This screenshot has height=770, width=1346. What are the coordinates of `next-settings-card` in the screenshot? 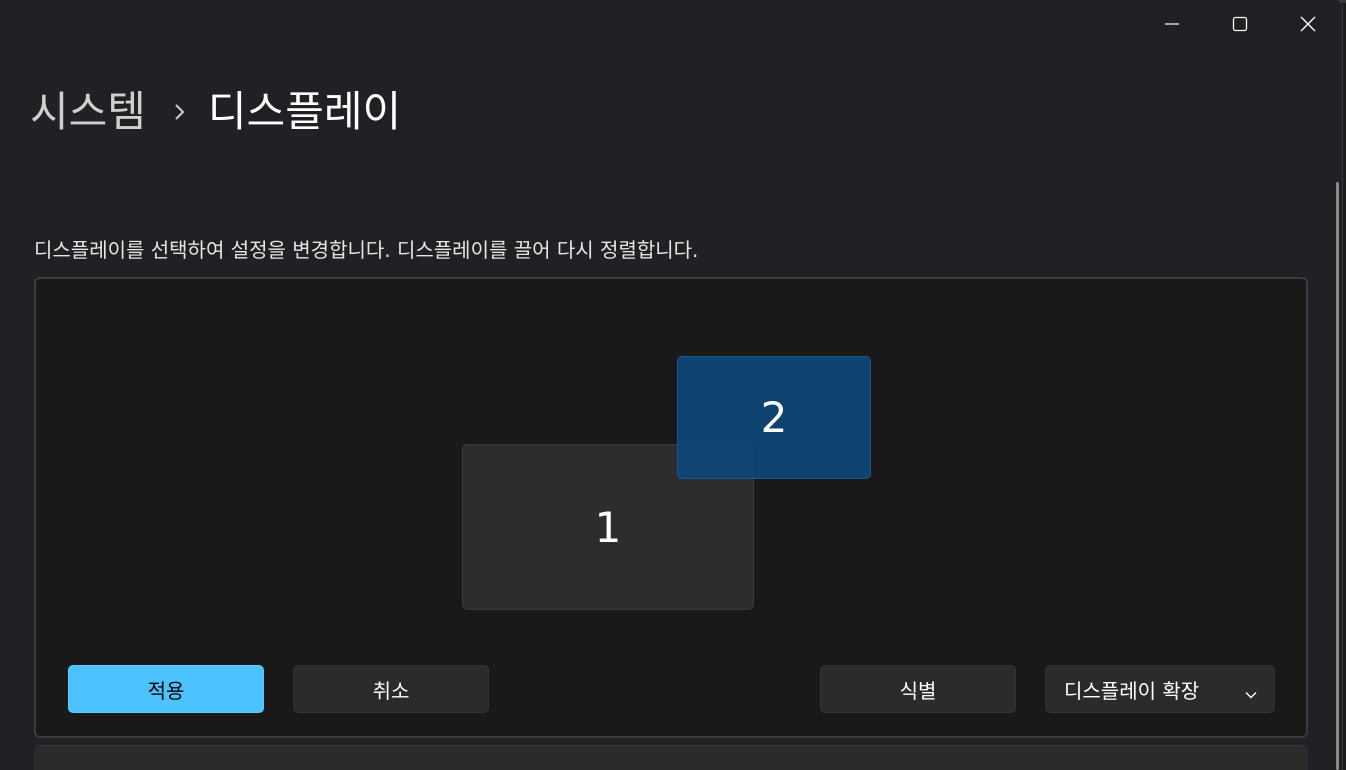 It's located at (671, 757).